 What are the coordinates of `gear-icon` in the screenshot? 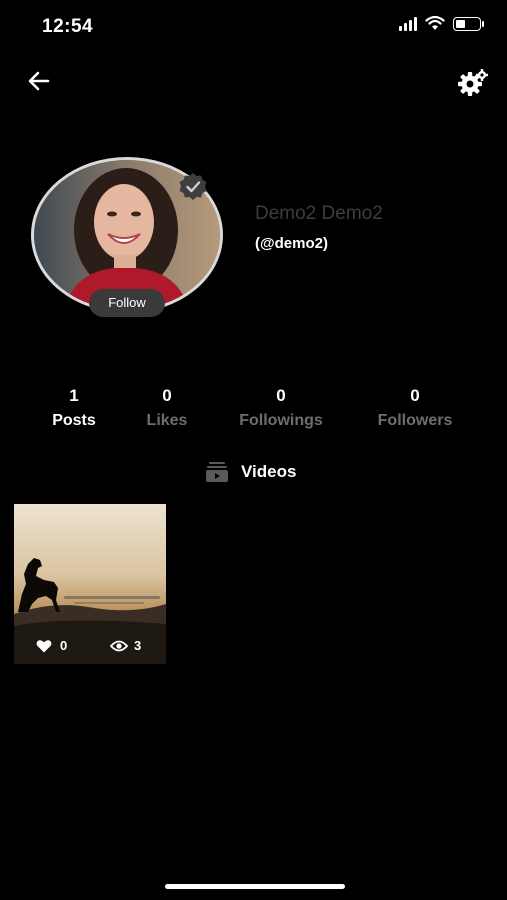 It's located at (473, 82).